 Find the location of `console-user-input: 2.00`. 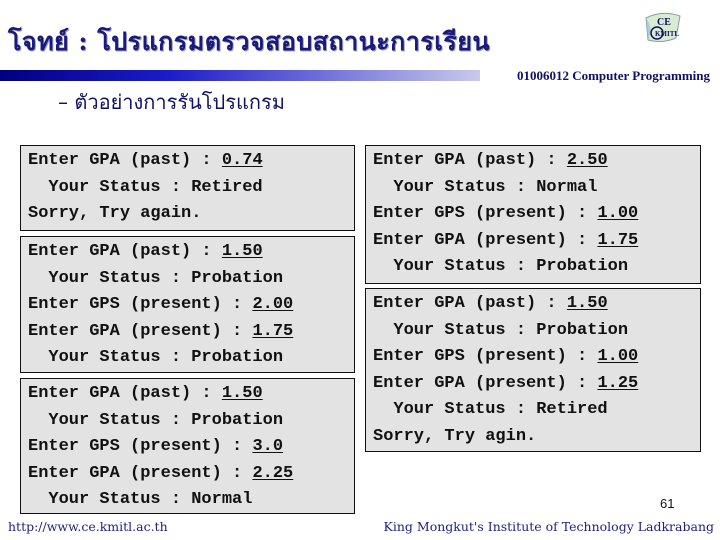

console-user-input: 2.00 is located at coordinates (273, 304).